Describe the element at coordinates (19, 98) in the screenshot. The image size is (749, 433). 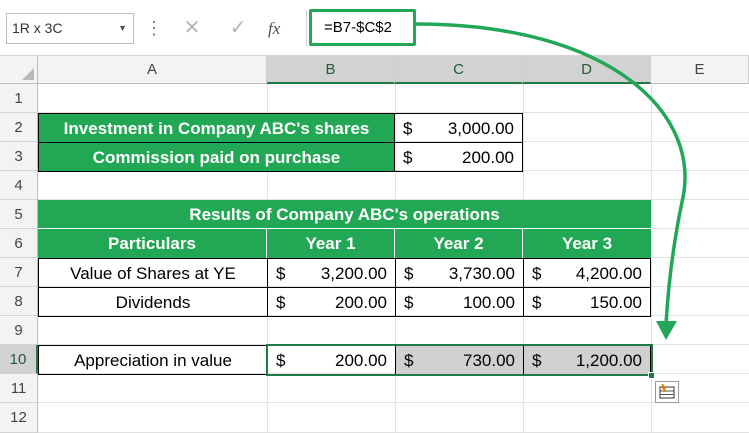
I see `row-header-1: 1` at that location.